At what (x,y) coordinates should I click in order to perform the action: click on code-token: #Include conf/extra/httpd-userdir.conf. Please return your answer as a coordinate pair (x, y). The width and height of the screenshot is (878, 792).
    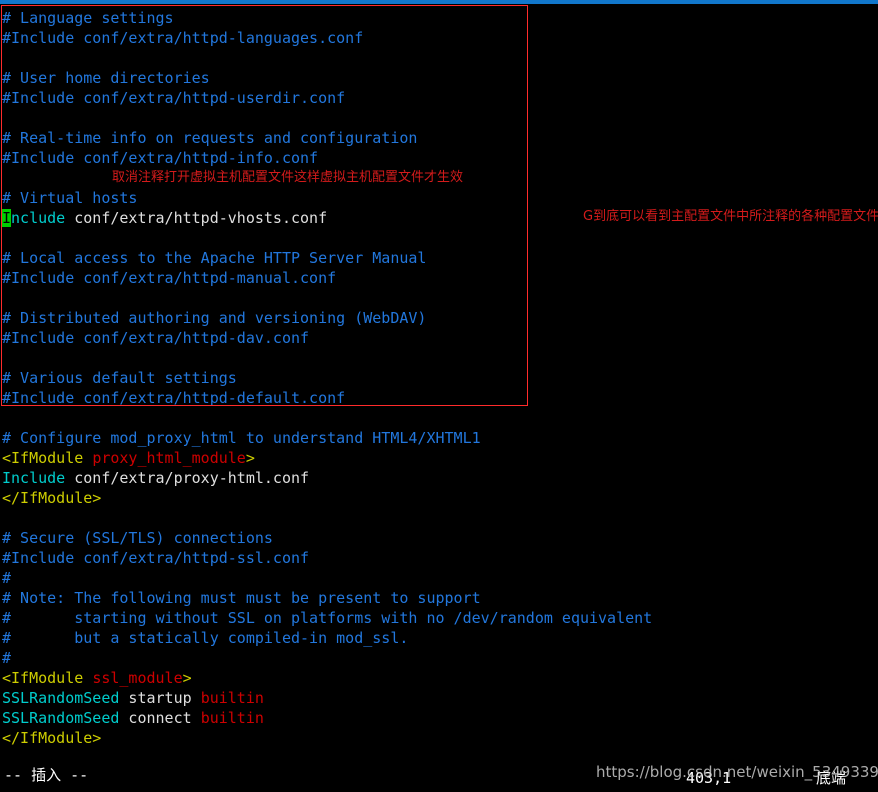
    Looking at the image, I should click on (174, 98).